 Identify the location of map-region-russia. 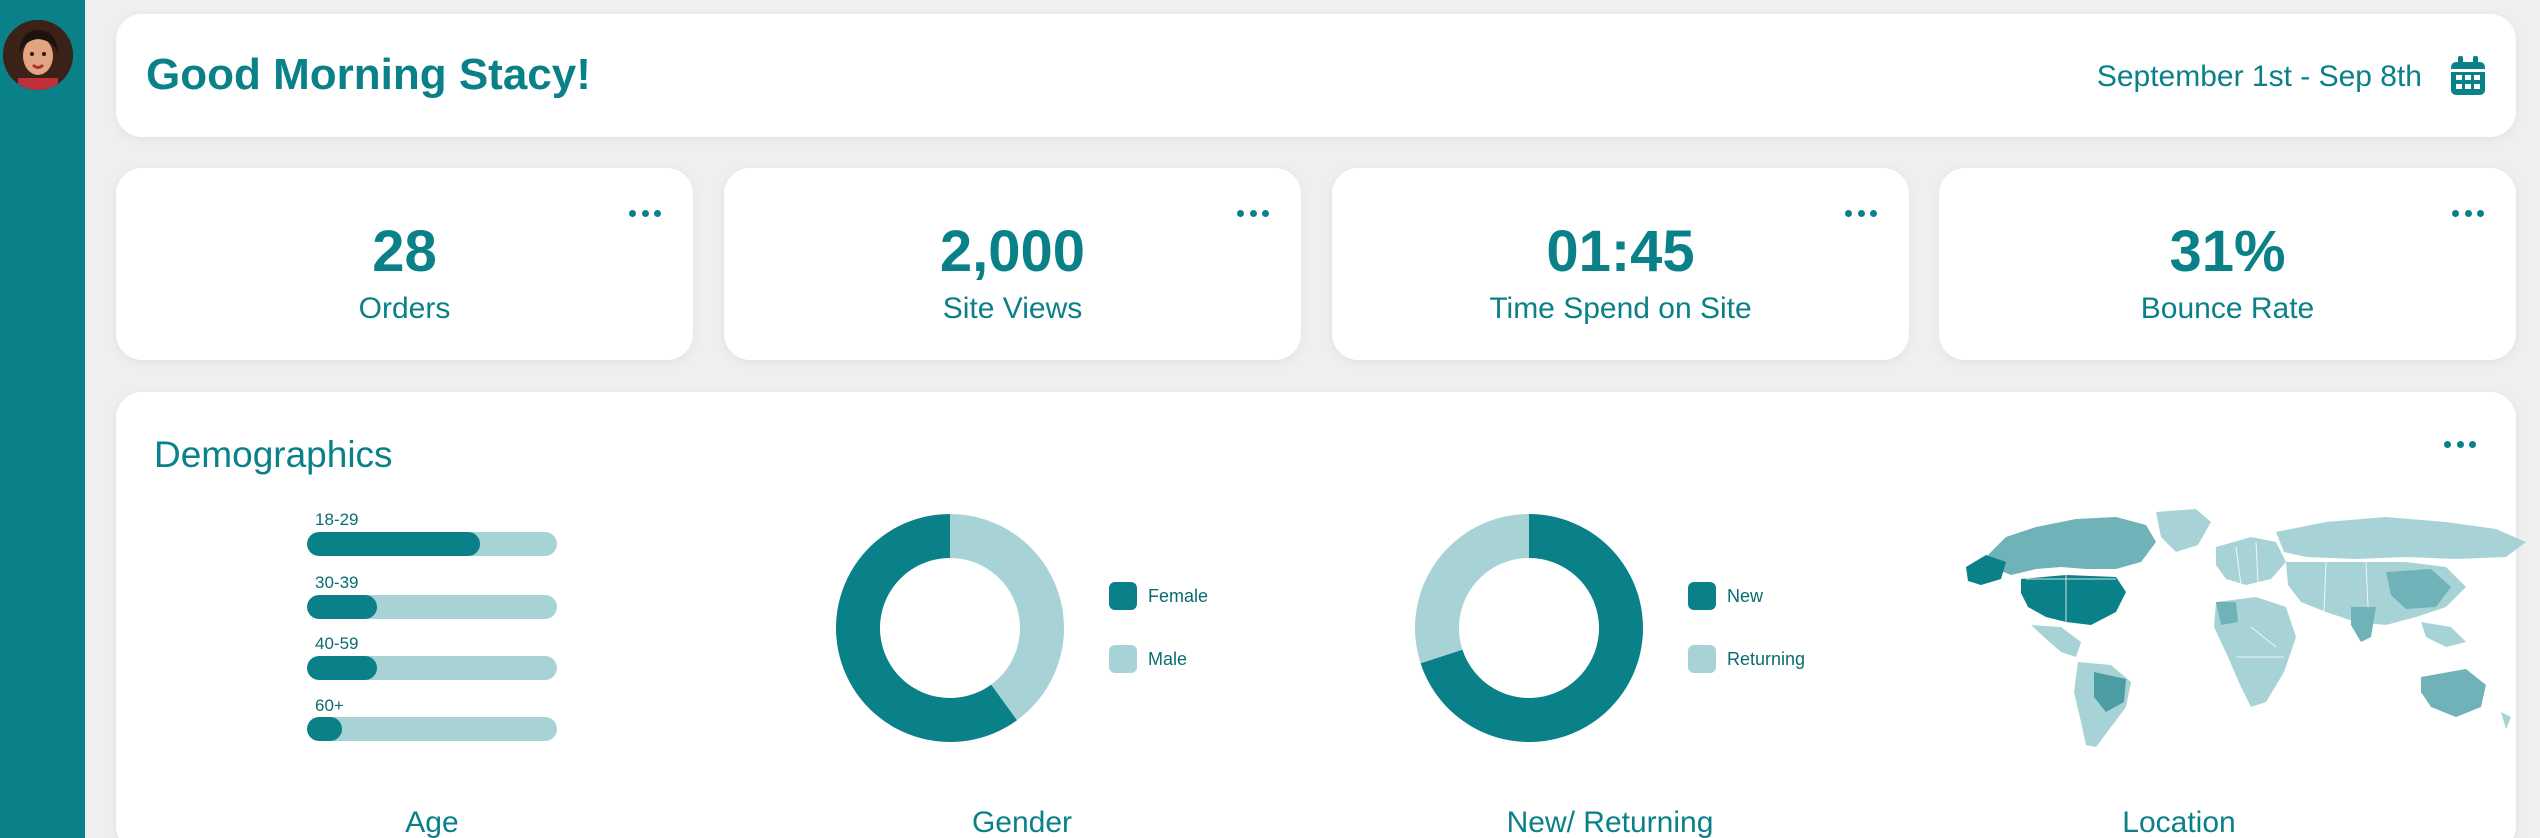
(2401, 538).